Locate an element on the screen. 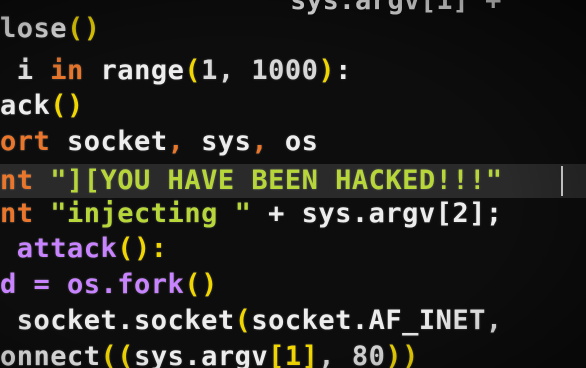  code-token: (( is located at coordinates (117, 354).